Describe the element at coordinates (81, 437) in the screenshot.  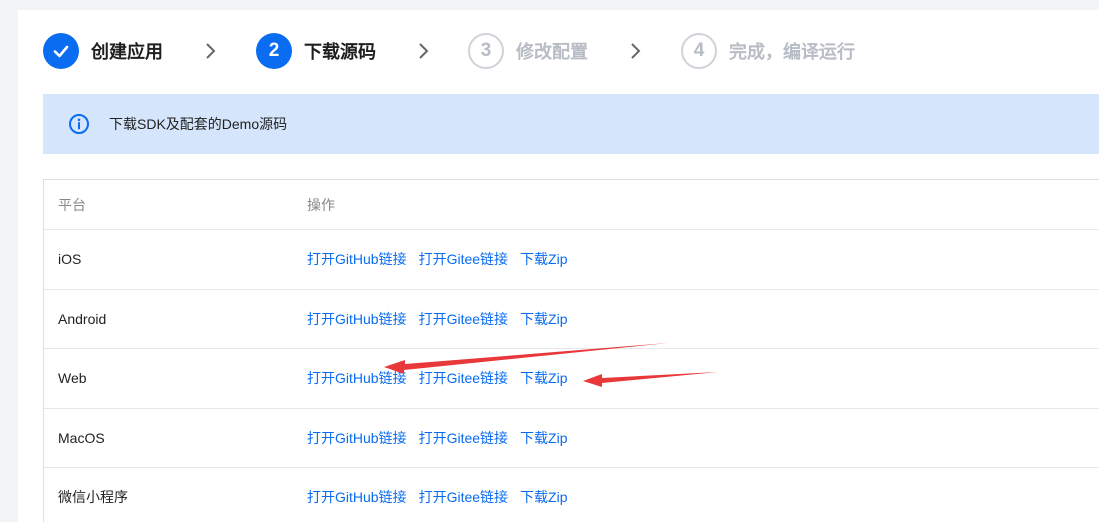
I see `platform-name: MacOS` at that location.